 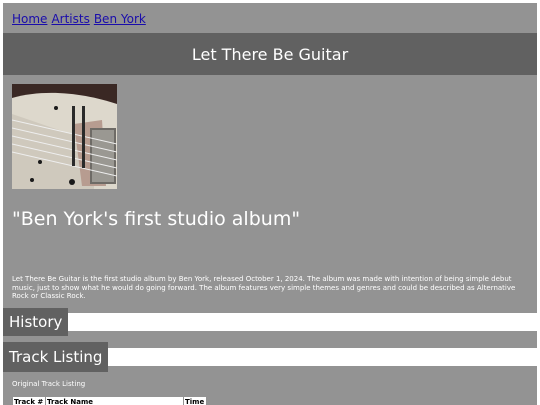 I want to click on track-table: Track # Track Name Time, so click(x=109, y=400).